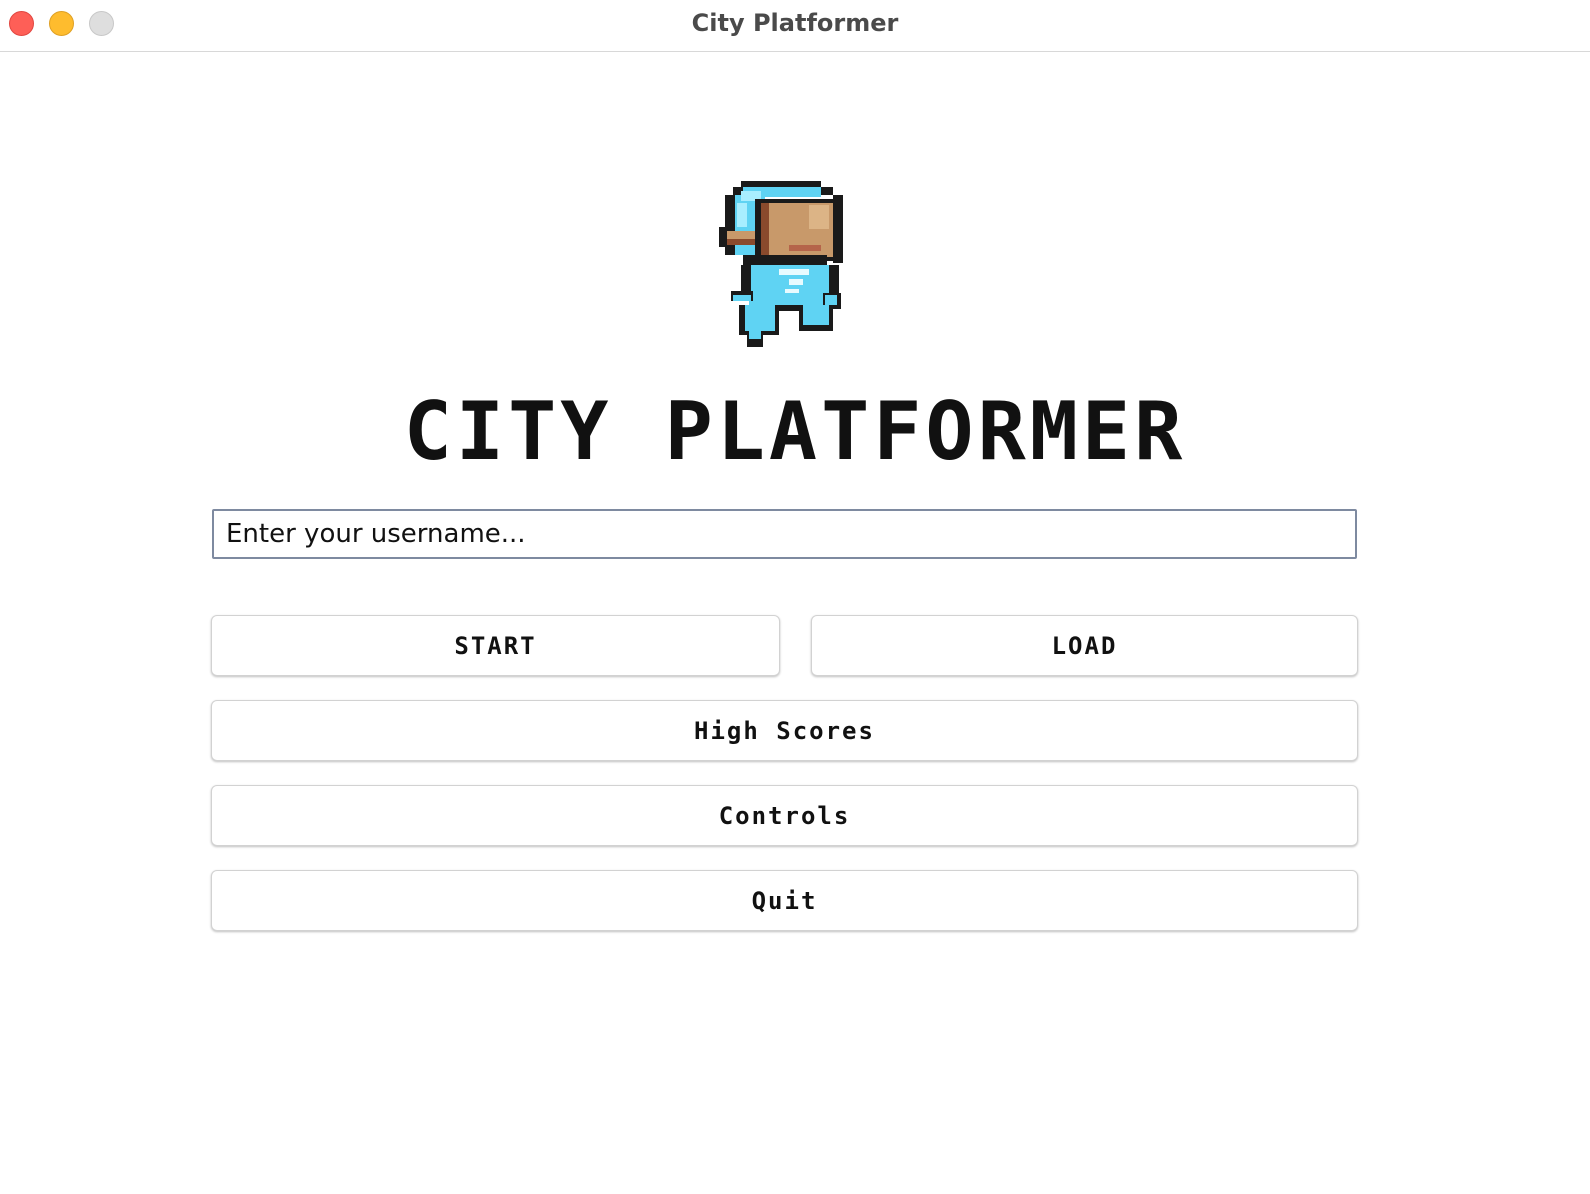 This screenshot has height=1194, width=1590. What do you see at coordinates (1084, 645) in the screenshot?
I see `load-button: LOAD` at bounding box center [1084, 645].